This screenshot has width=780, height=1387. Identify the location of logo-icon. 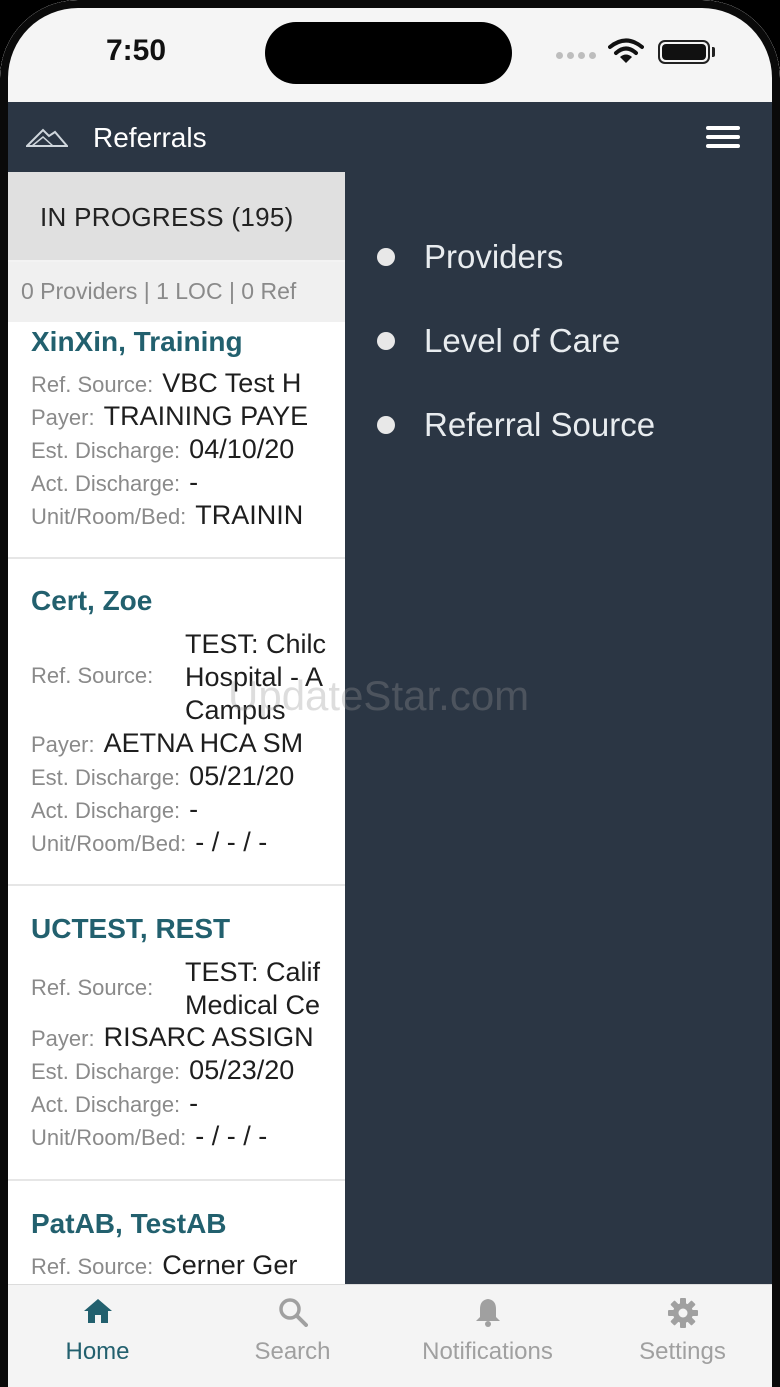
(47, 137).